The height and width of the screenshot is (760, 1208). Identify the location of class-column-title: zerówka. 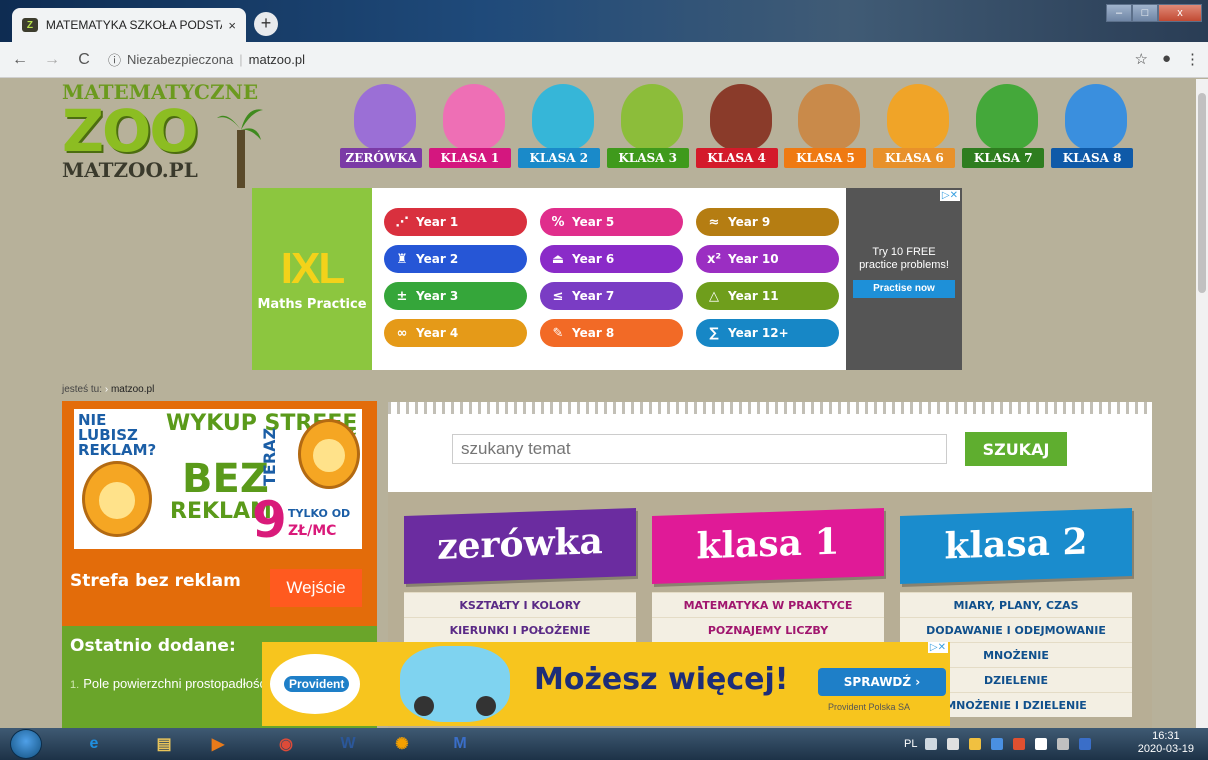
(520, 546).